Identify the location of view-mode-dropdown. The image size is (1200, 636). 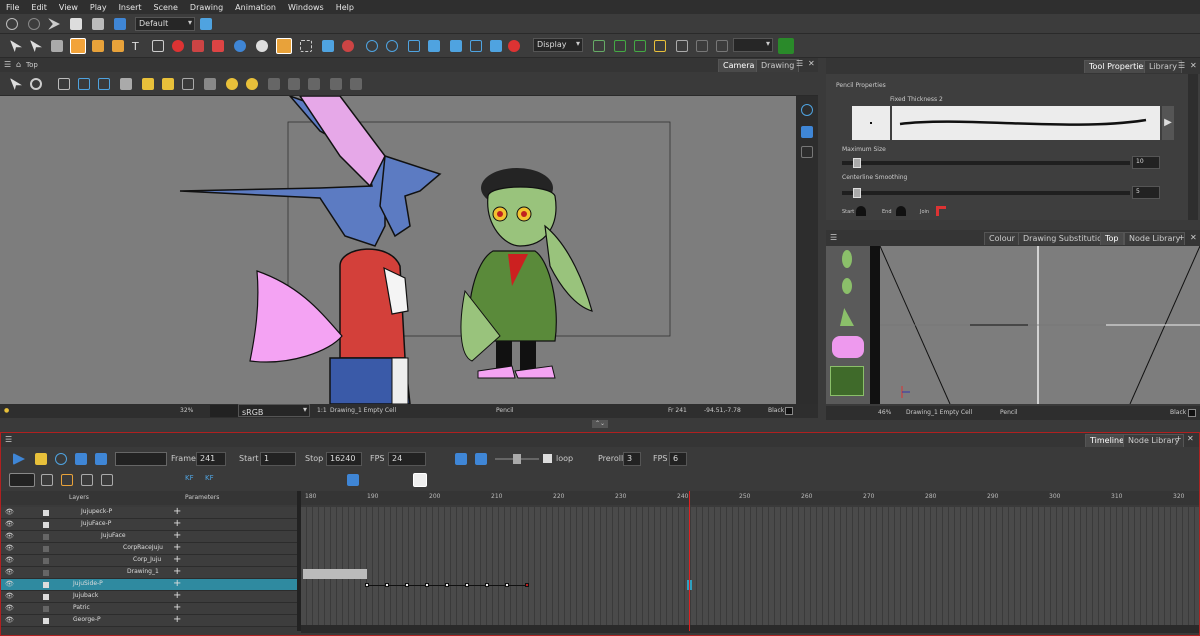
(753, 45).